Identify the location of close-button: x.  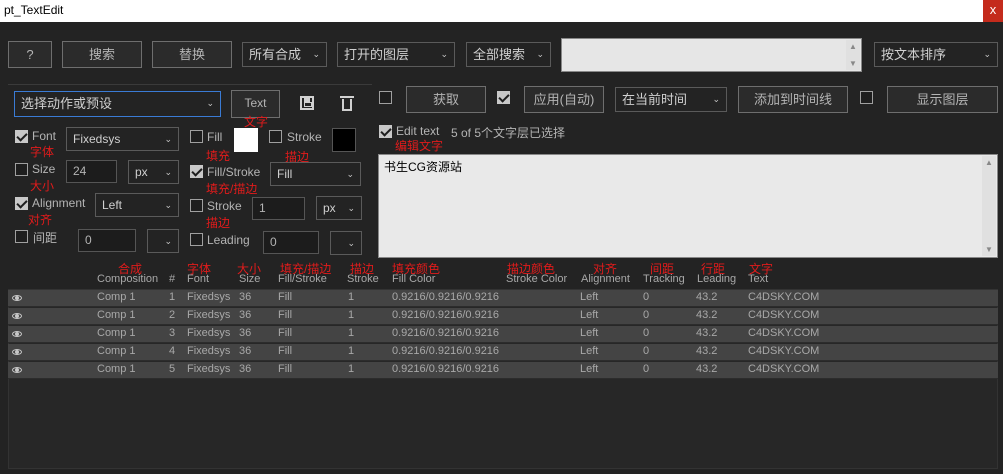
(993, 11).